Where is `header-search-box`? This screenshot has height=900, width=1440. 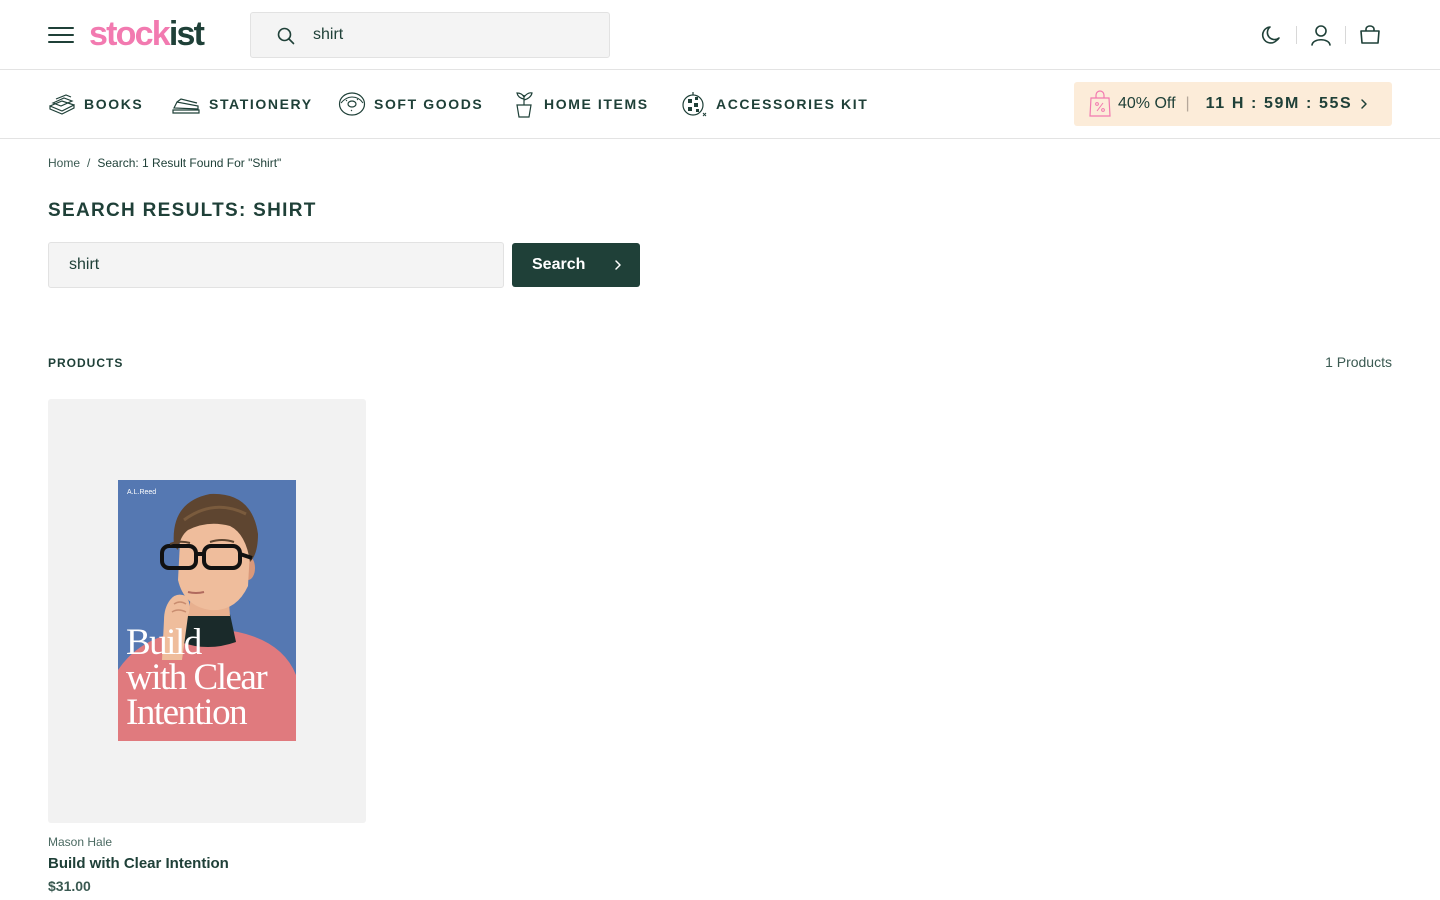 header-search-box is located at coordinates (430, 35).